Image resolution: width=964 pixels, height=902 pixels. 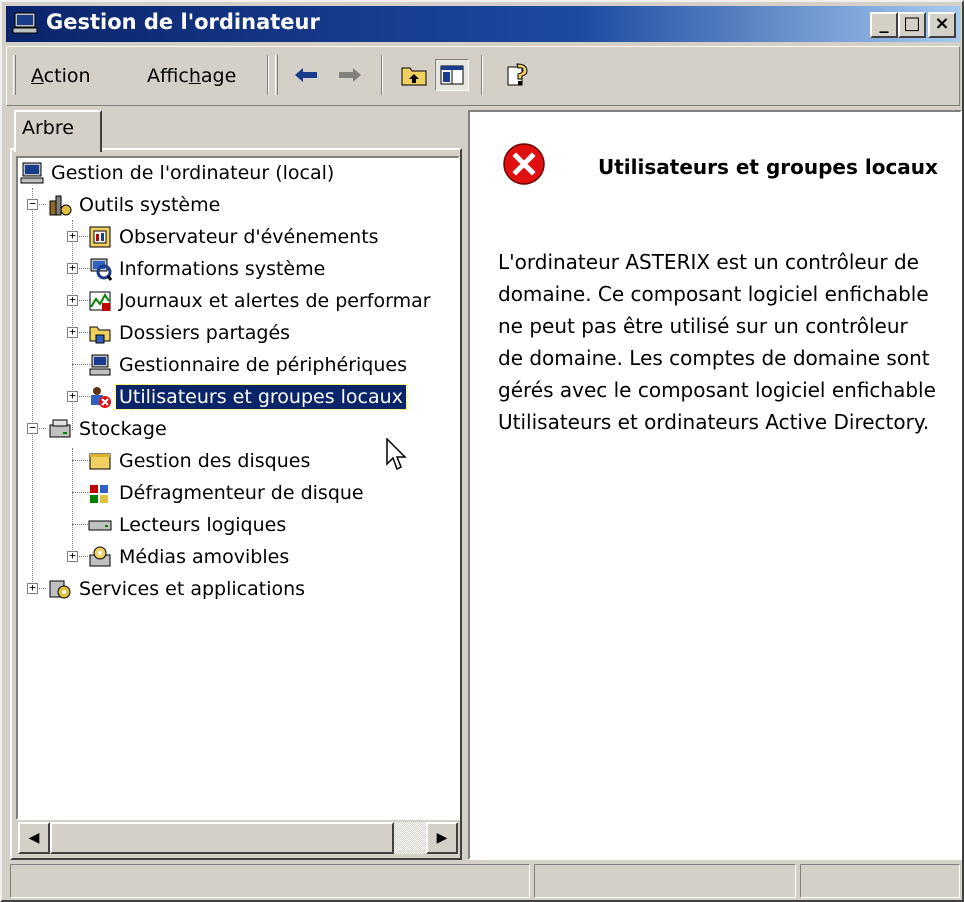 What do you see at coordinates (72, 236) in the screenshot?
I see `expand-observateur-toggle: +` at bounding box center [72, 236].